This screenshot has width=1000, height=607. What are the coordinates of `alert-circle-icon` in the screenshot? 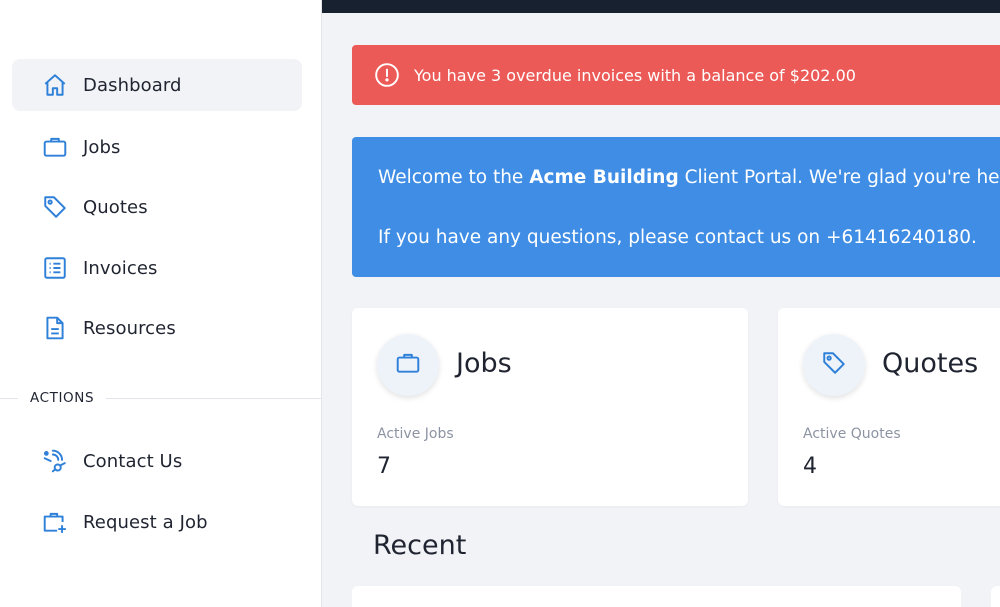 It's located at (387, 75).